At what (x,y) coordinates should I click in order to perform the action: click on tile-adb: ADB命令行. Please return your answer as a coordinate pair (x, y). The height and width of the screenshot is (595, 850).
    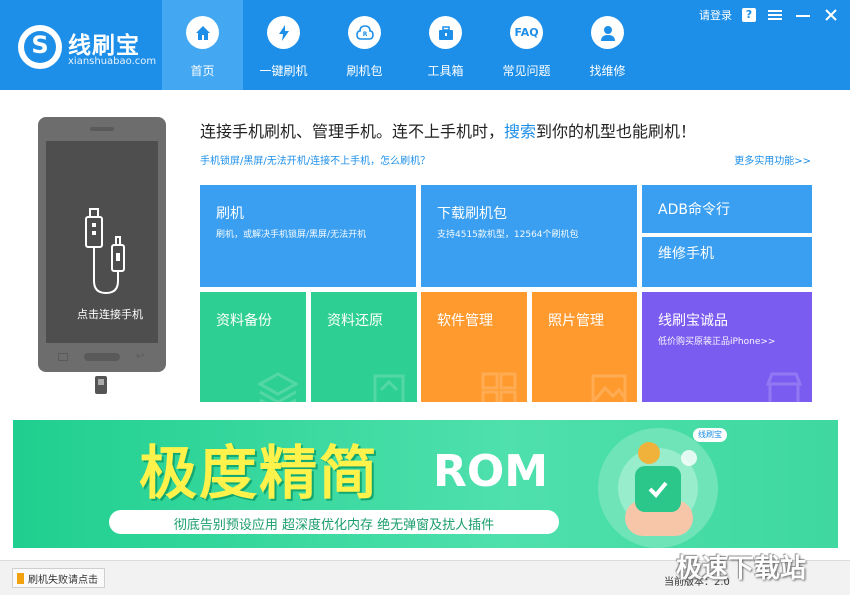
    Looking at the image, I should click on (727, 209).